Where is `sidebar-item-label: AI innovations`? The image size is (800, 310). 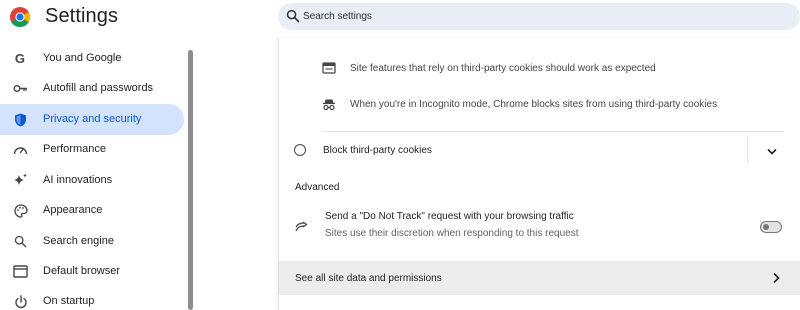 sidebar-item-label: AI innovations is located at coordinates (78, 180).